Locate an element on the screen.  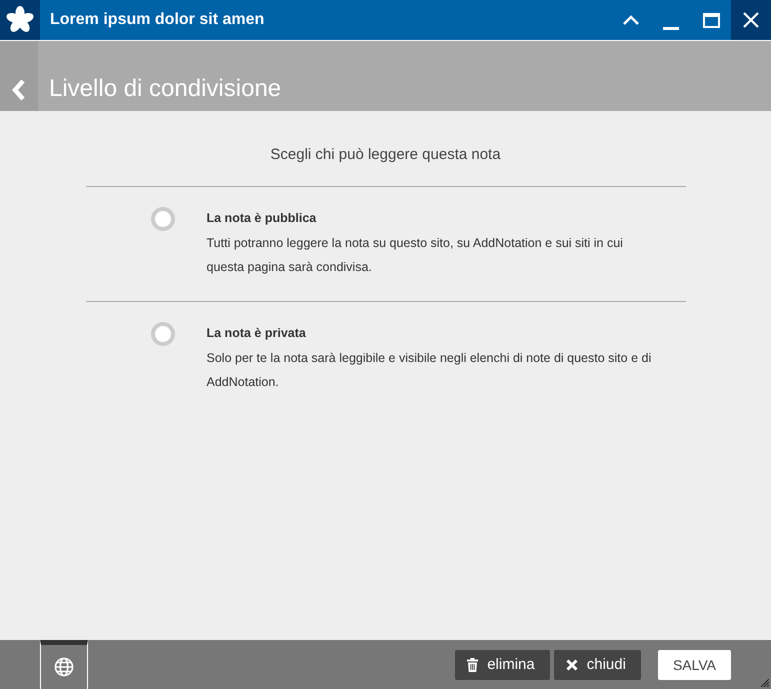
resize-grip-icon is located at coordinates (765, 683).